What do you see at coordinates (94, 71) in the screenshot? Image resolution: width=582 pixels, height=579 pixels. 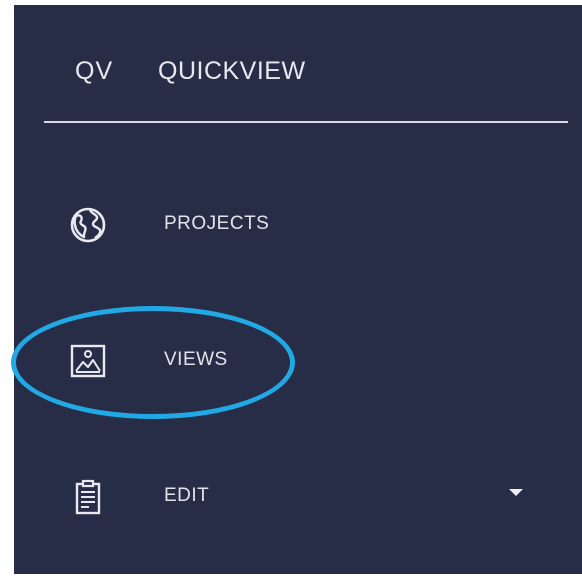 I see `brand-abbreviation: QV` at bounding box center [94, 71].